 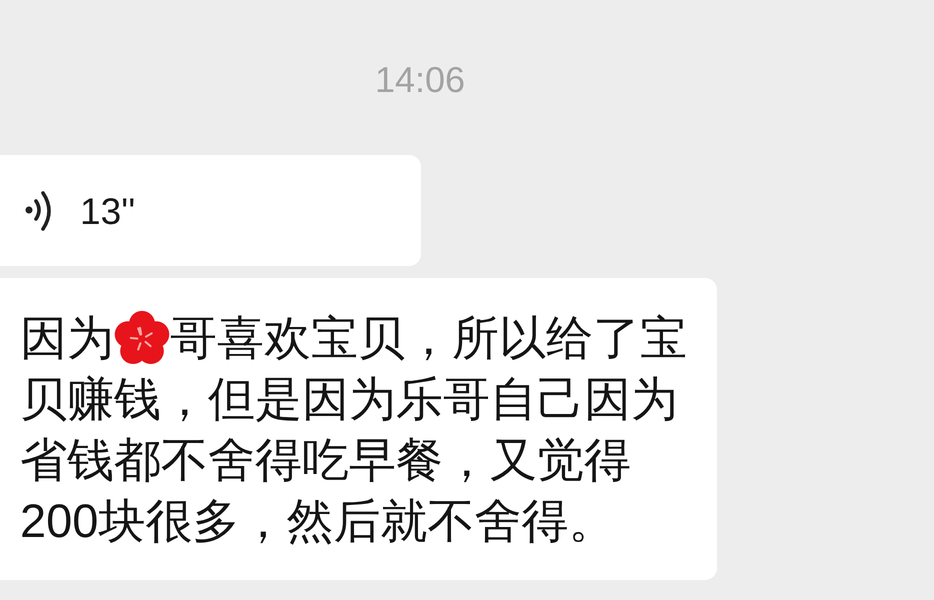 What do you see at coordinates (142, 338) in the screenshot?
I see `flower-icon` at bounding box center [142, 338].